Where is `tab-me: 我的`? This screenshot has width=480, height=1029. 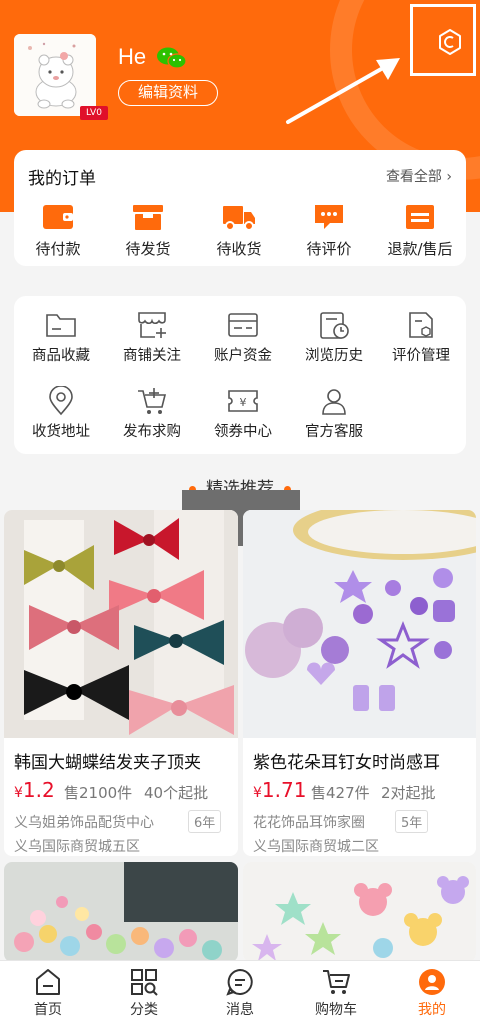 tab-me: 我的 is located at coordinates (432, 993).